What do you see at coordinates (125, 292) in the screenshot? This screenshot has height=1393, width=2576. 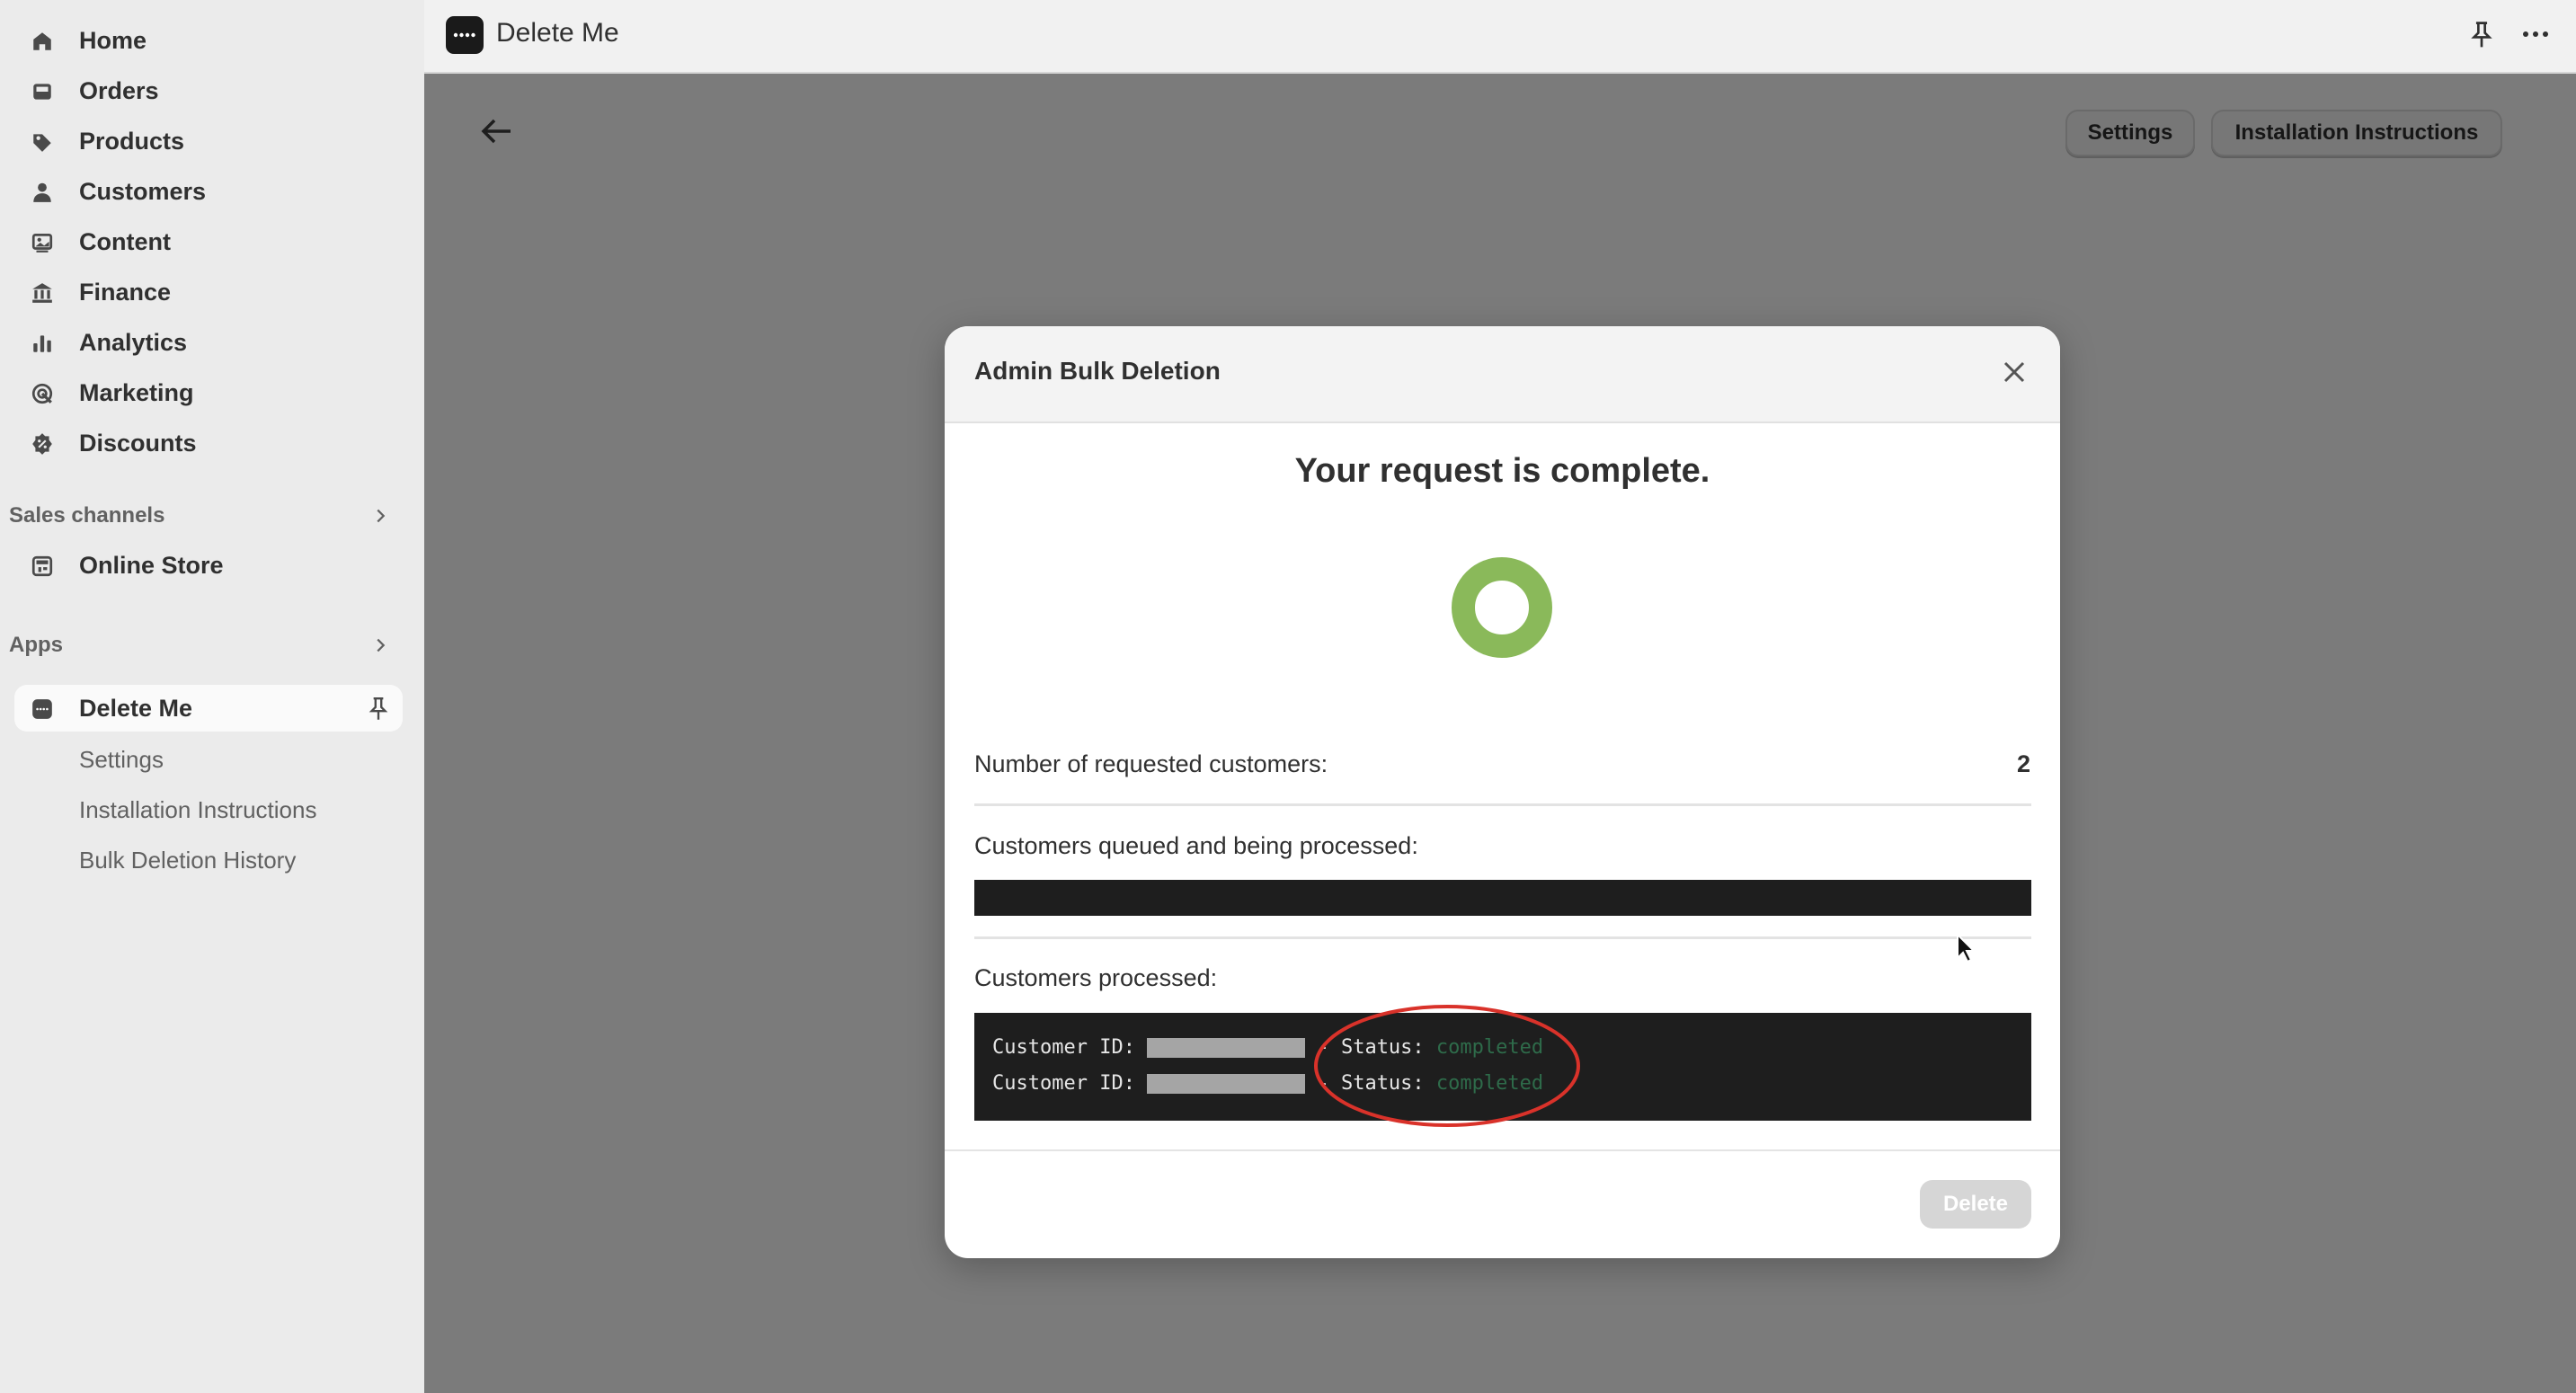 I see `nav-label: Finance` at bounding box center [125, 292].